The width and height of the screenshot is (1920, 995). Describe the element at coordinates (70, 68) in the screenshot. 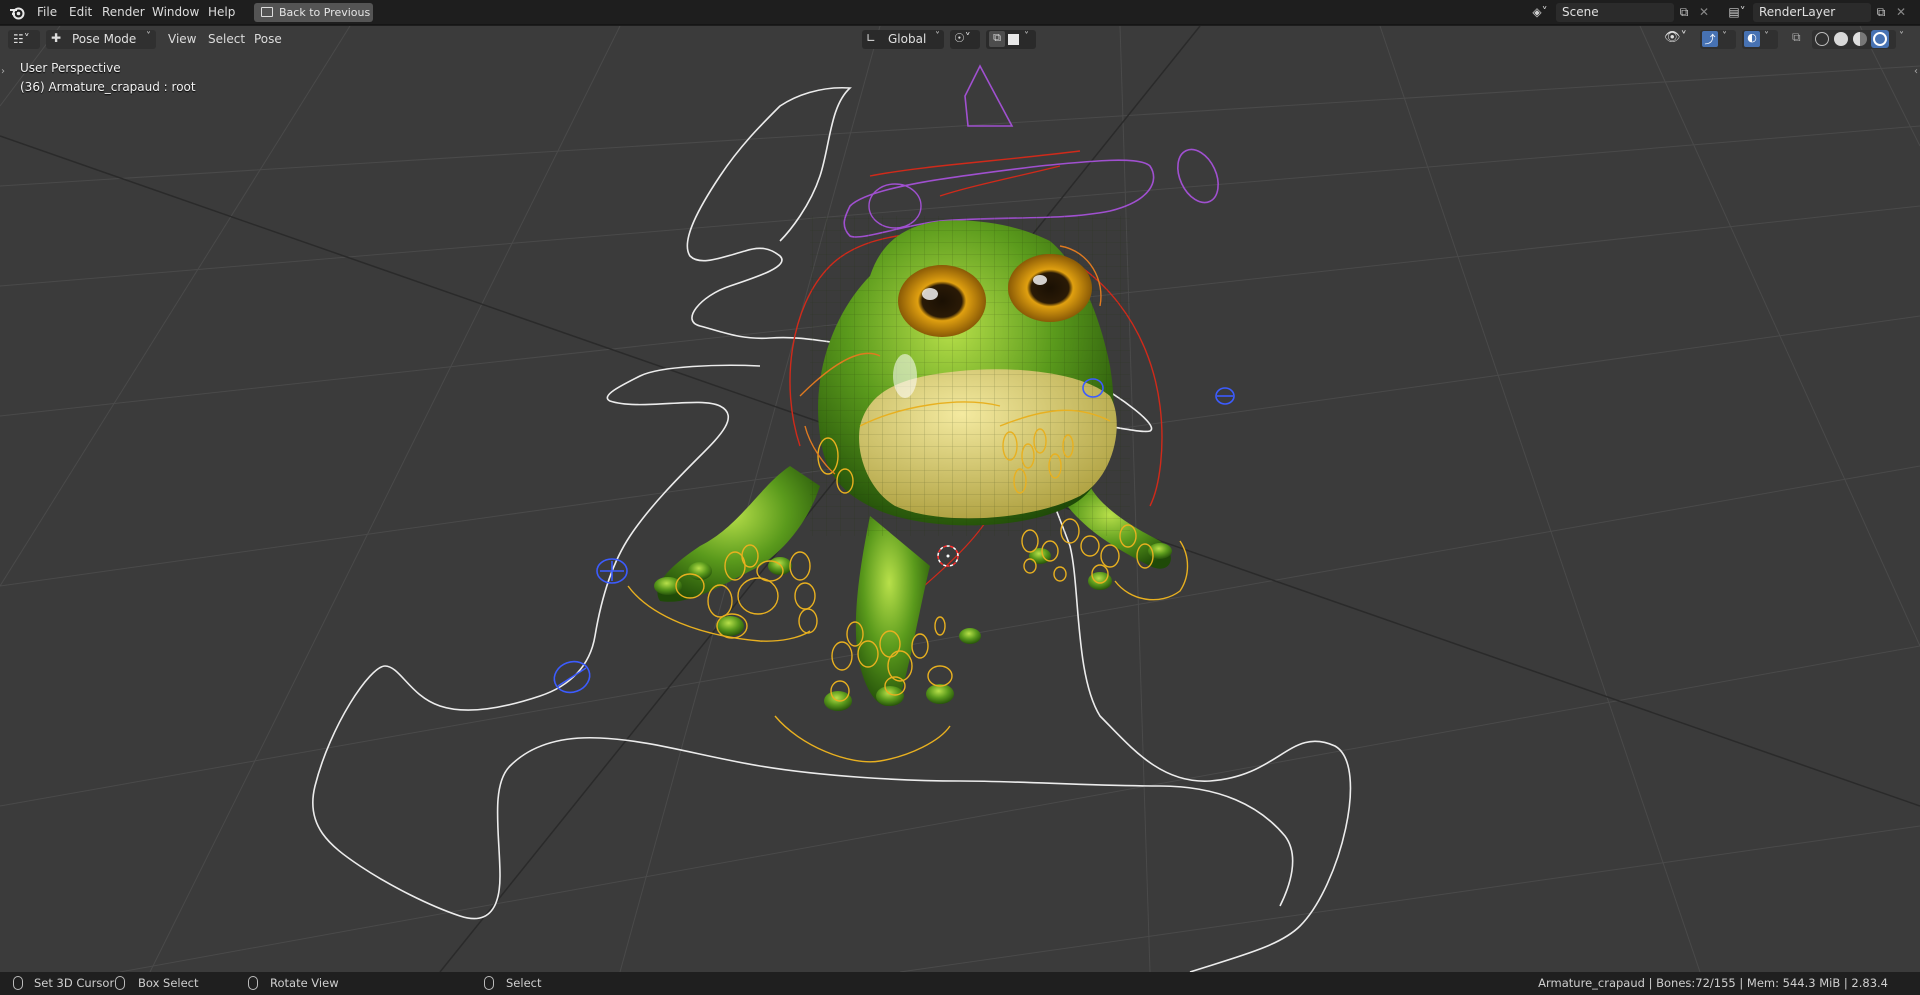

I see `view-name-label: User Perspective` at that location.